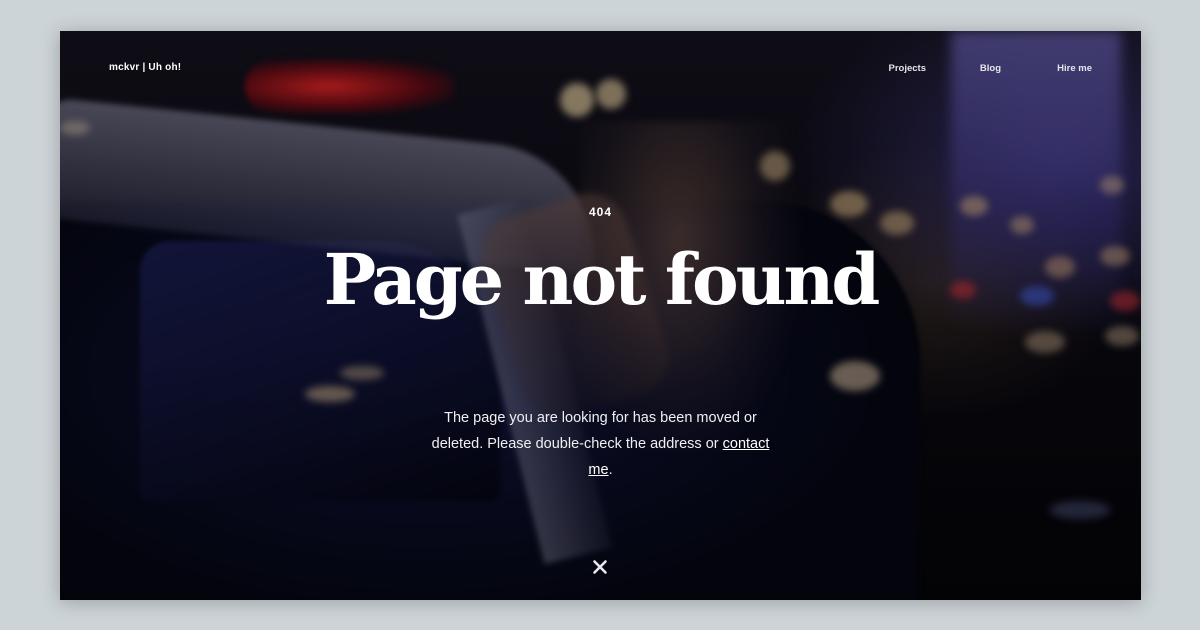 Image resolution: width=1200 pixels, height=630 pixels. What do you see at coordinates (600, 567) in the screenshot?
I see `close-icon` at bounding box center [600, 567].